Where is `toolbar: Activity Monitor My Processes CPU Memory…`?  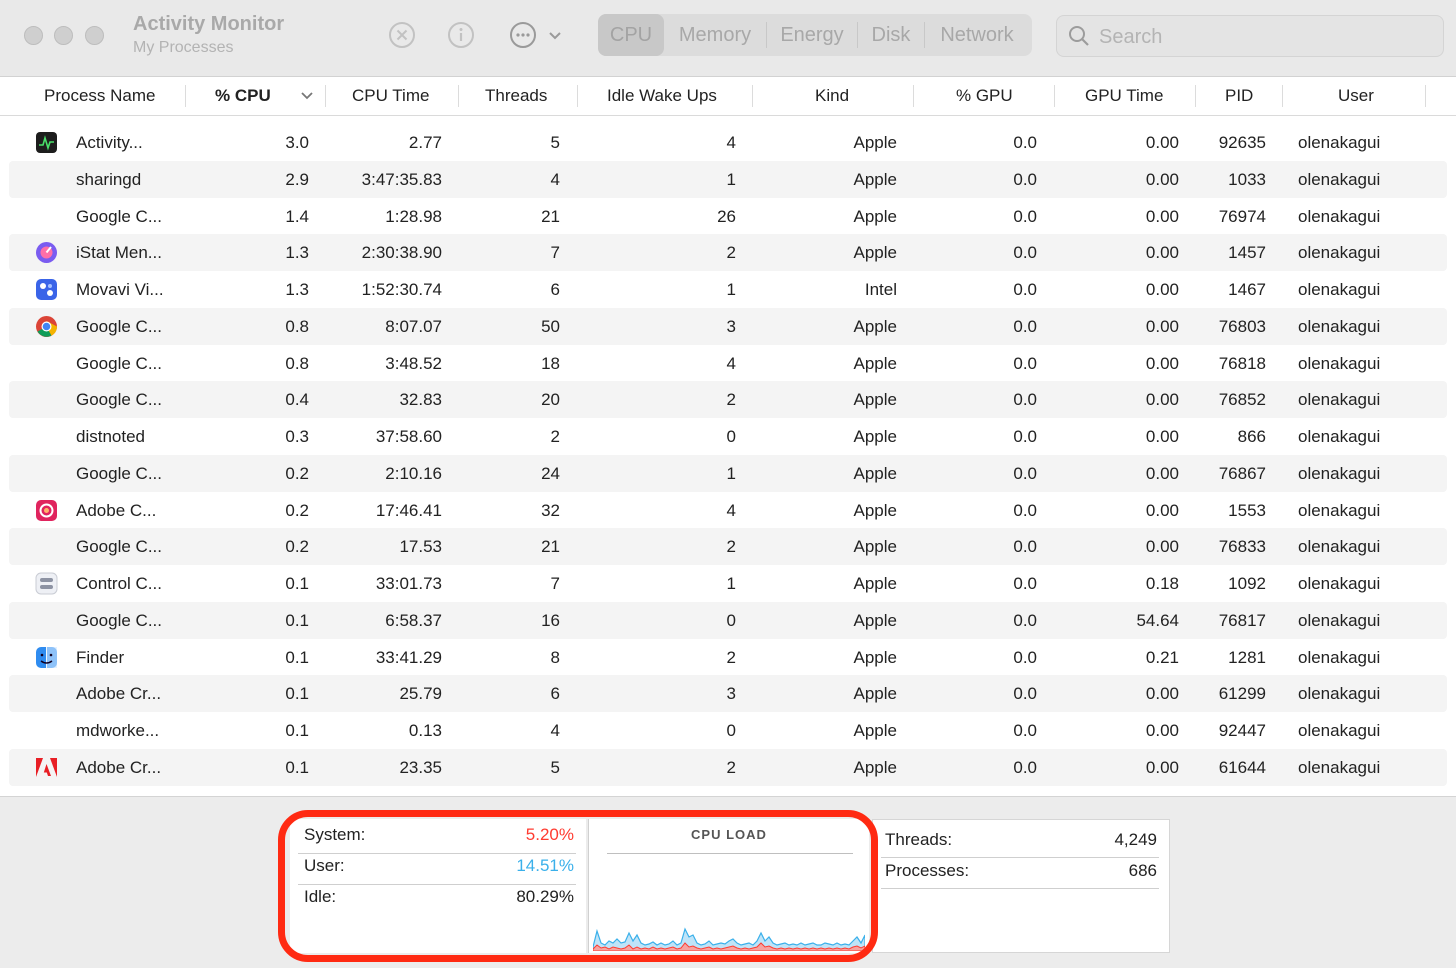 toolbar: Activity Monitor My Processes CPU Memory… is located at coordinates (728, 38).